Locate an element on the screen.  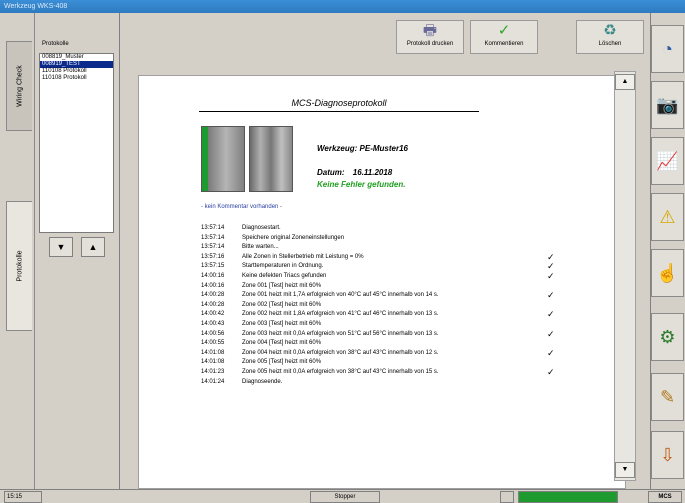
export-icon: ⇩ is located at coordinates (667, 455).